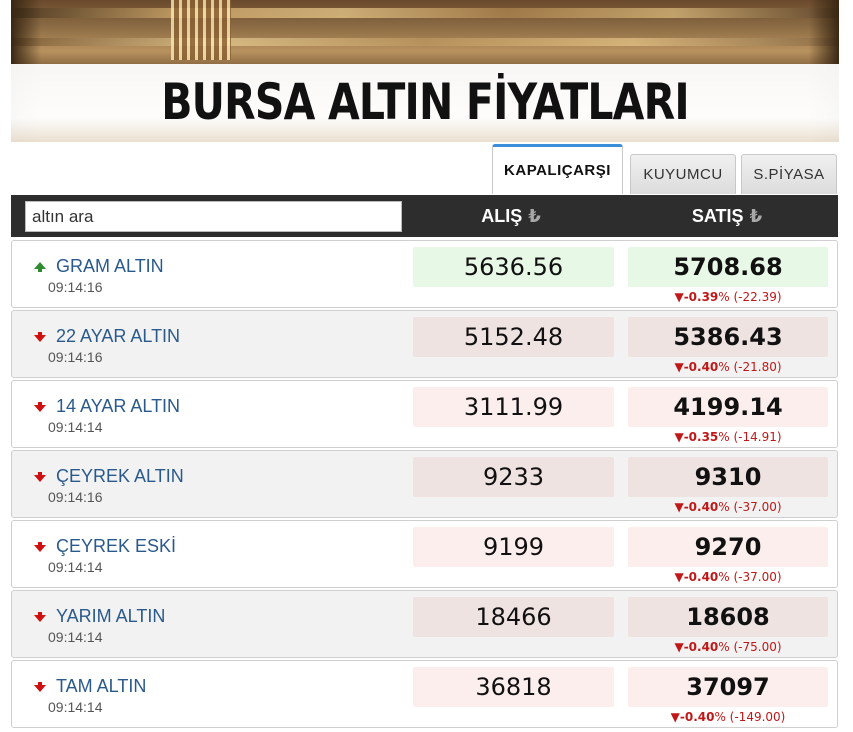  What do you see at coordinates (757, 437) in the screenshot?
I see `change-amount: (-14.91)` at bounding box center [757, 437].